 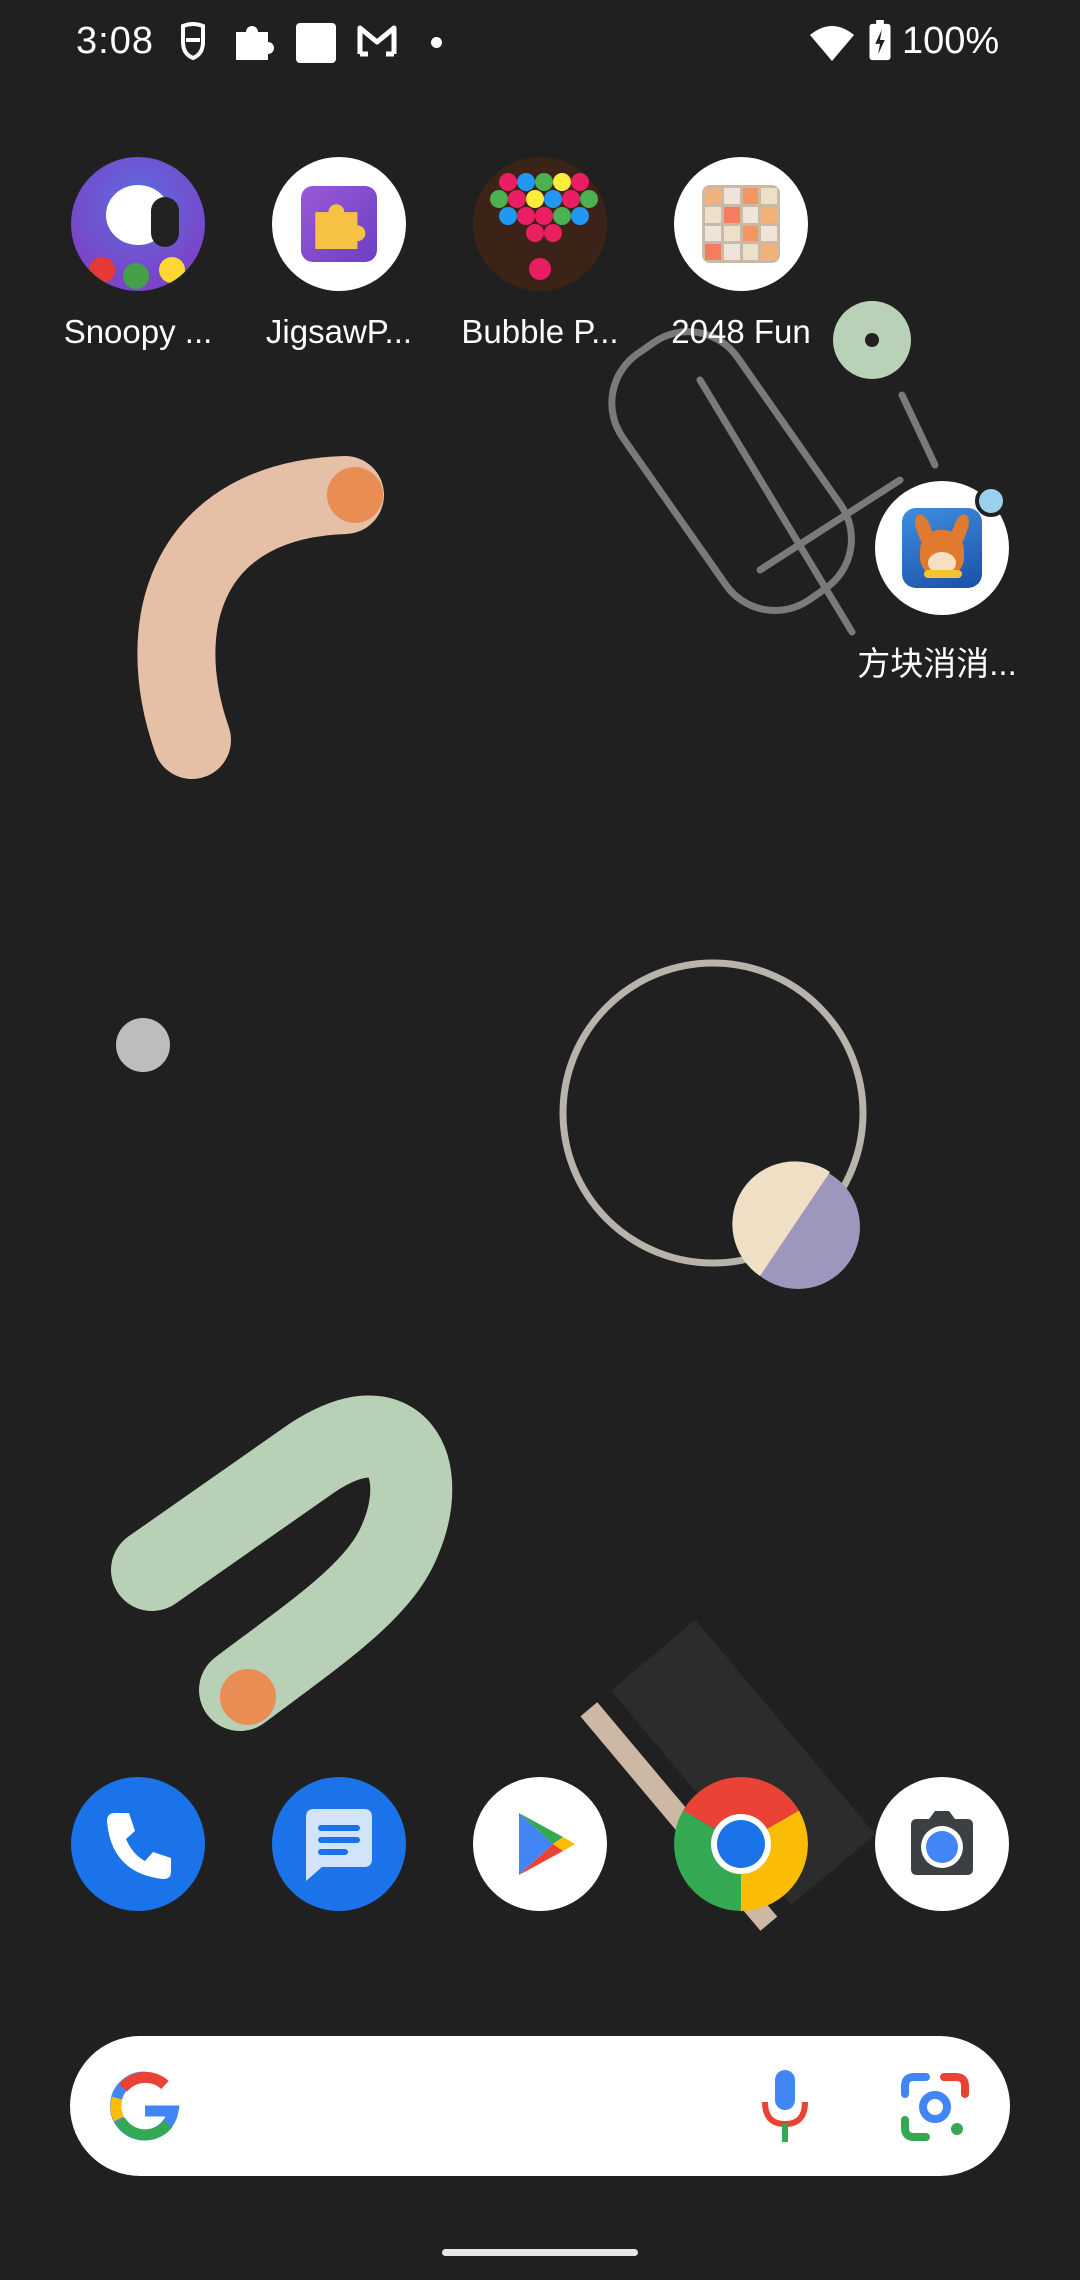 I want to click on gray-dot-shape, so click(x=143, y=1045).